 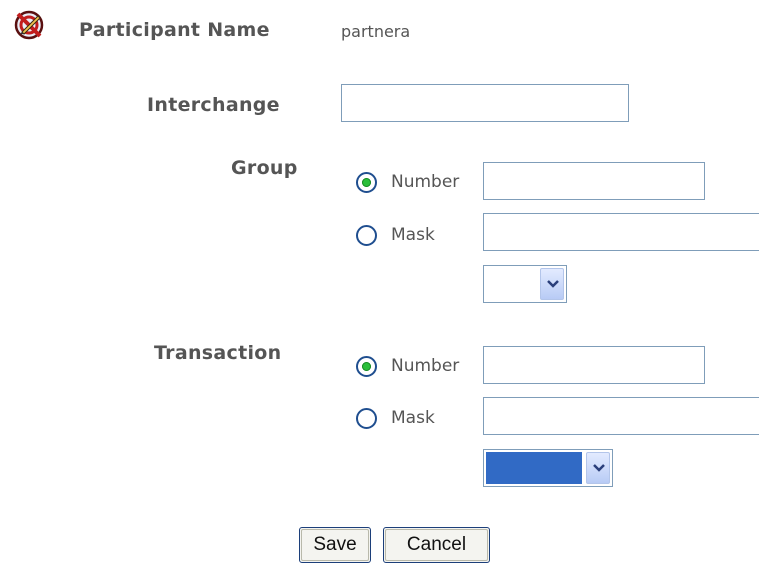 I want to click on group-label: Group, so click(x=264, y=168).